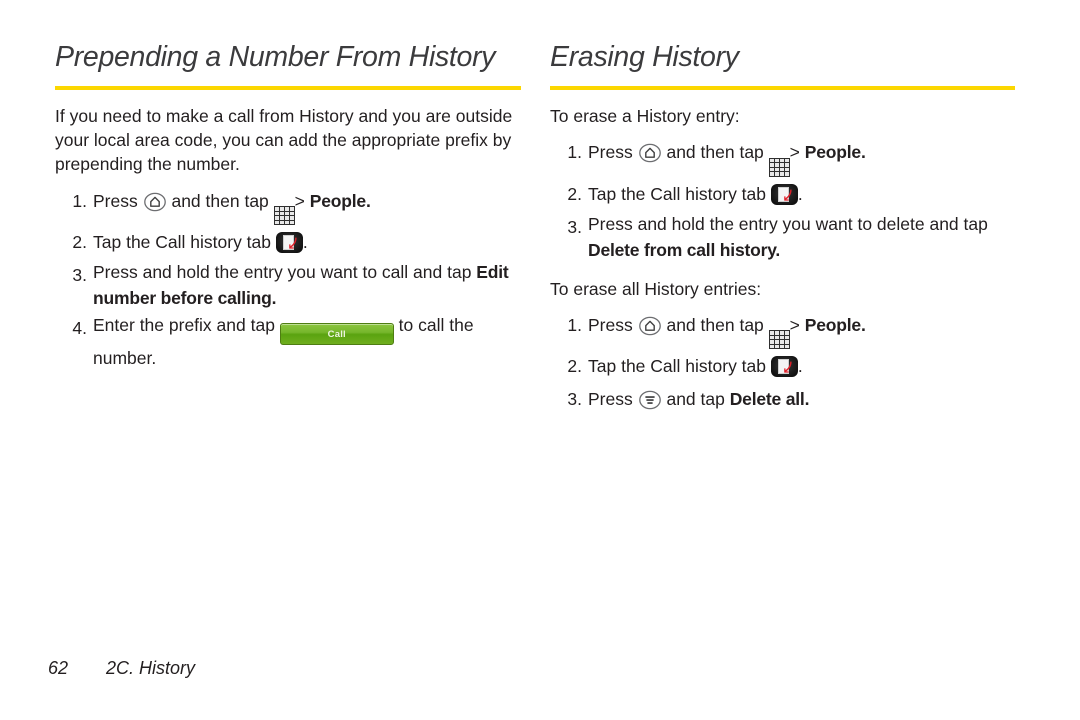 The height and width of the screenshot is (720, 1080). What do you see at coordinates (275, 57) in the screenshot?
I see `left-page-title: Prepending a Number From History` at bounding box center [275, 57].